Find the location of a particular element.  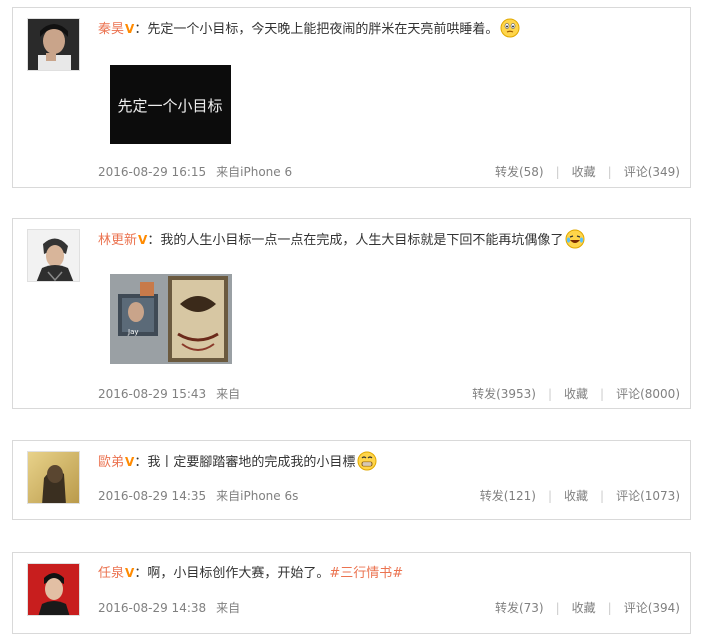

post-text: ：我的人生小目标一点一点在完成，人生大目标就是下回不能再坑偶像了 is located at coordinates (355, 240).